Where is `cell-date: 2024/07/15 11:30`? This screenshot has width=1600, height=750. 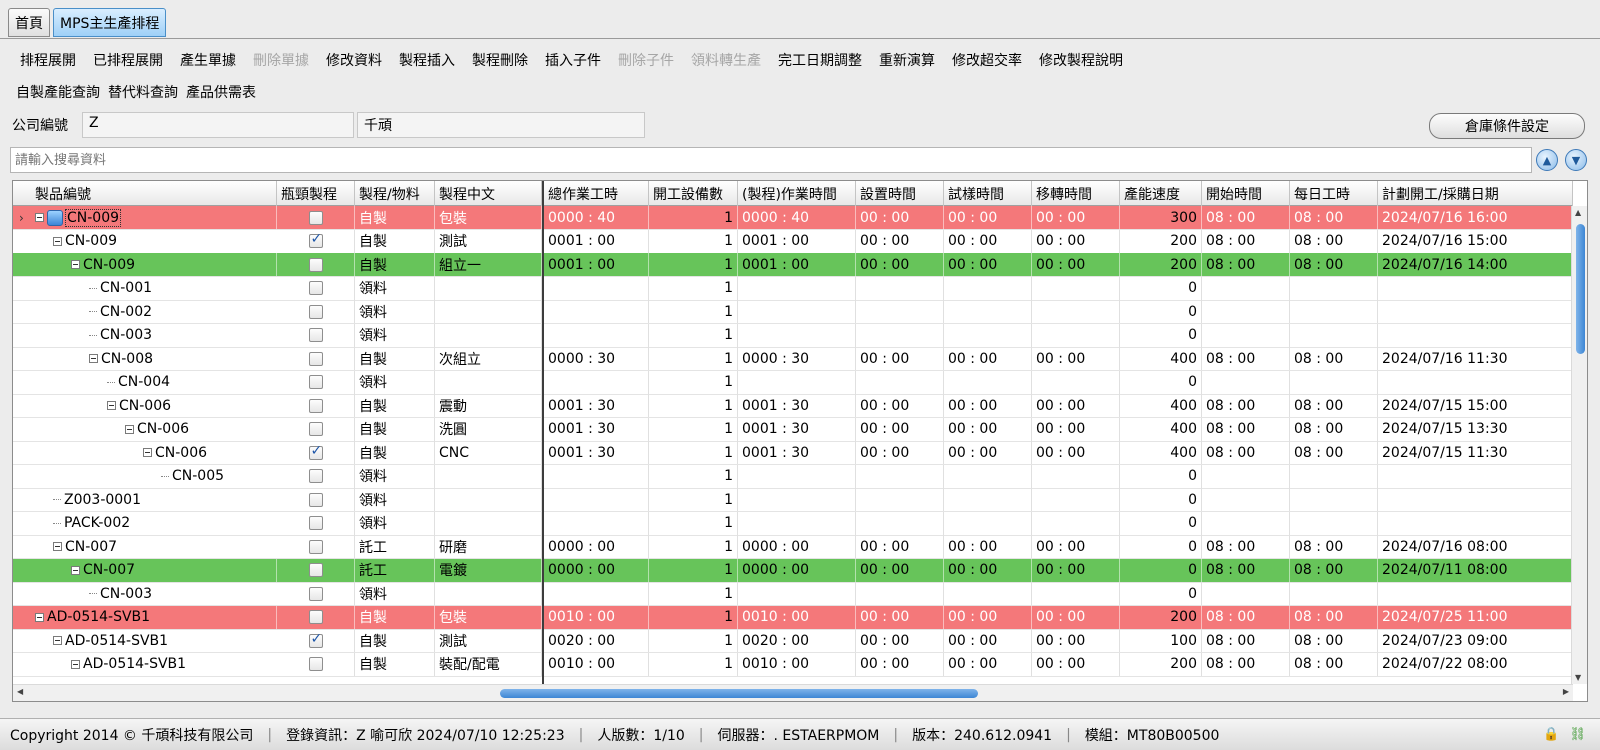 cell-date: 2024/07/15 11:30 is located at coordinates (1475, 452).